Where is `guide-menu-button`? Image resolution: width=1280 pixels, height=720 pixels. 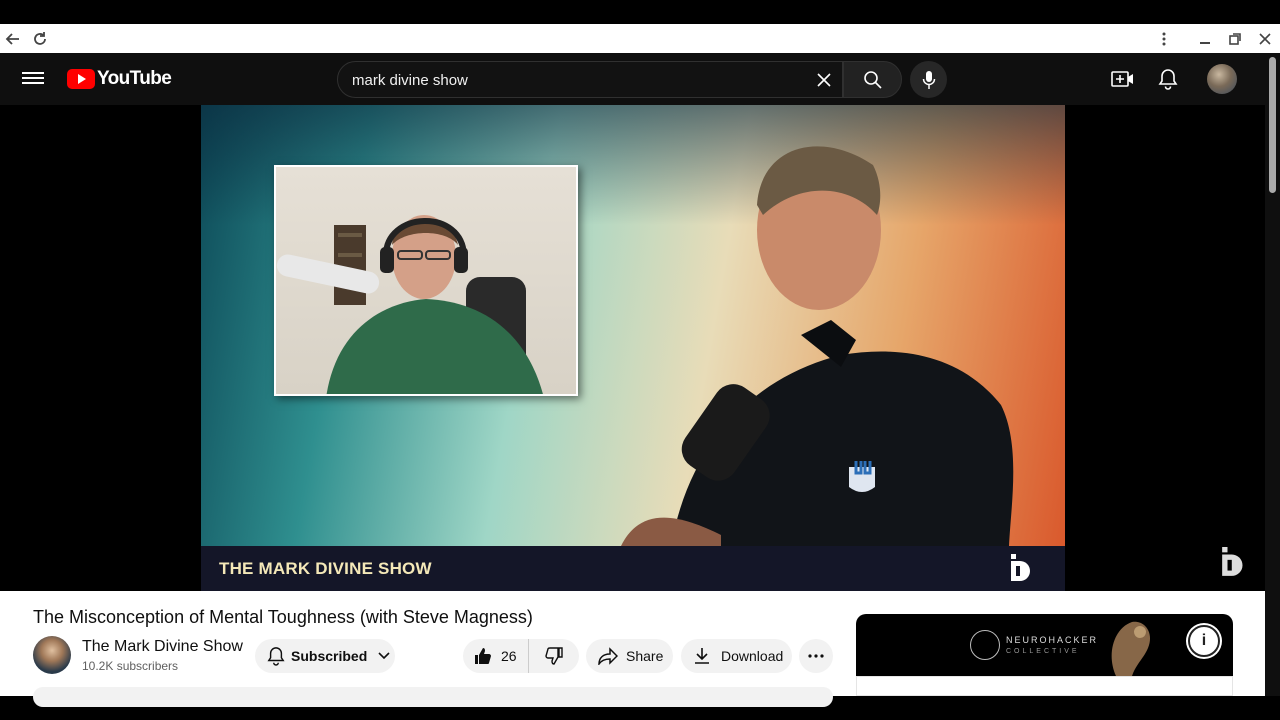 guide-menu-button is located at coordinates (33, 79).